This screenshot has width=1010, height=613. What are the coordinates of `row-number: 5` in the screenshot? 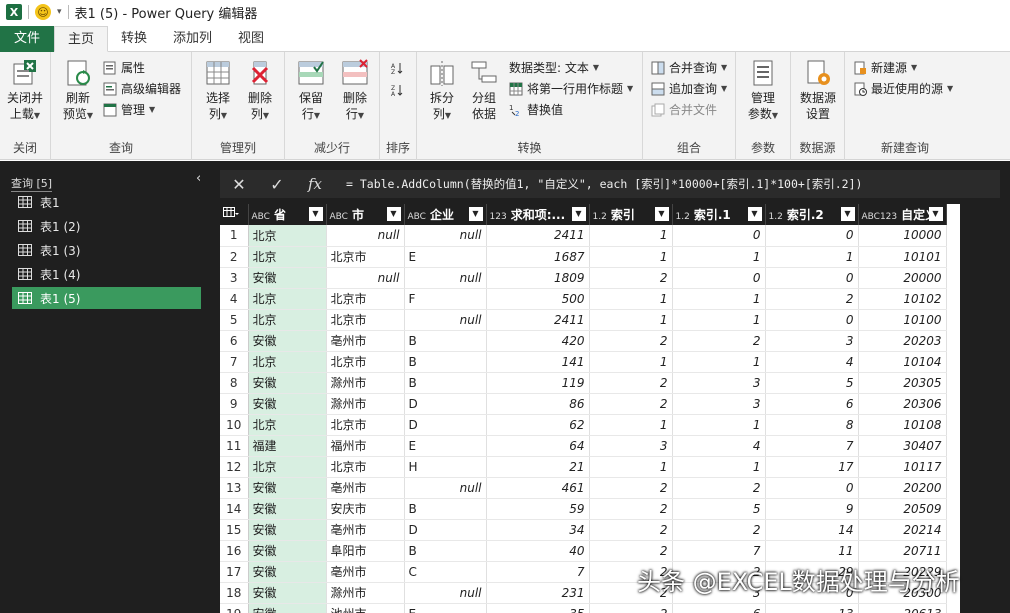 It's located at (234, 320).